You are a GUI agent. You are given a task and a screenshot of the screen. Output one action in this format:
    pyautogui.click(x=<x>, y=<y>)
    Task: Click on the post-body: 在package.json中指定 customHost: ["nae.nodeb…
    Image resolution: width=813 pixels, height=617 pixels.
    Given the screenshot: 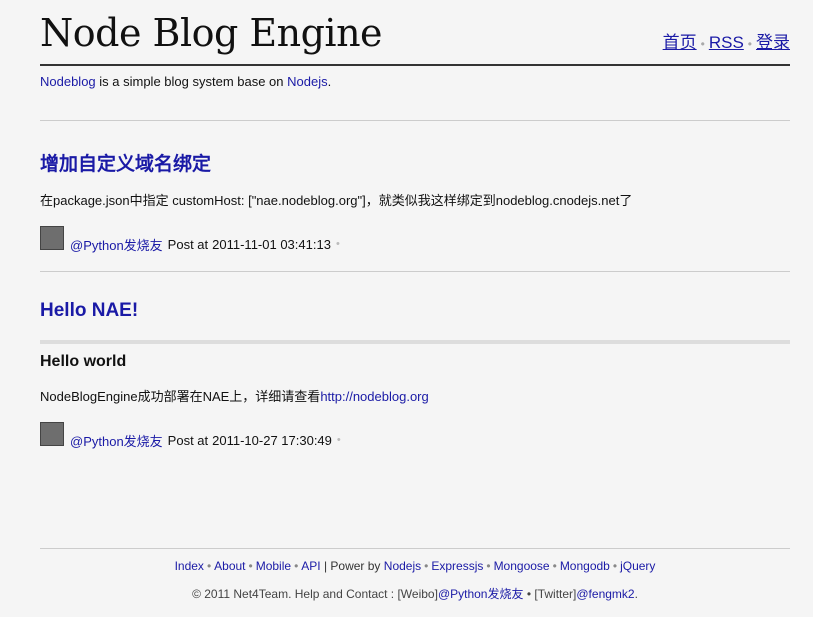 What is the action you would take?
    pyautogui.click(x=336, y=200)
    